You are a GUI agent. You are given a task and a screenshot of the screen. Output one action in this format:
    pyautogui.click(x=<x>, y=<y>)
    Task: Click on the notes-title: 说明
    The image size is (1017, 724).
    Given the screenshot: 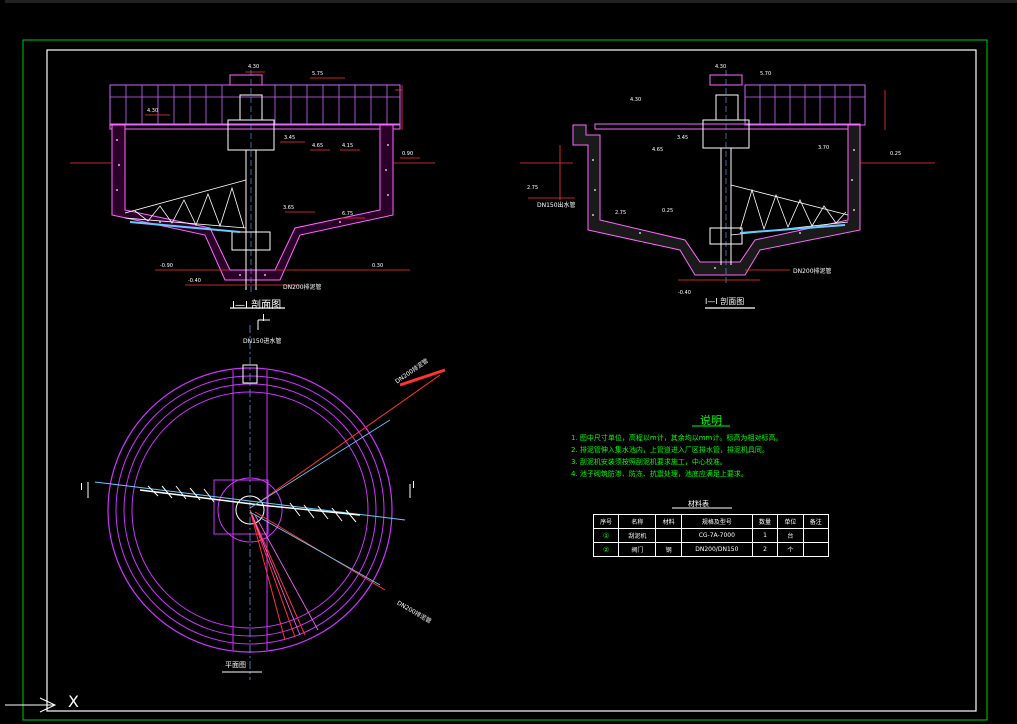 What is the action you would take?
    pyautogui.click(x=711, y=420)
    